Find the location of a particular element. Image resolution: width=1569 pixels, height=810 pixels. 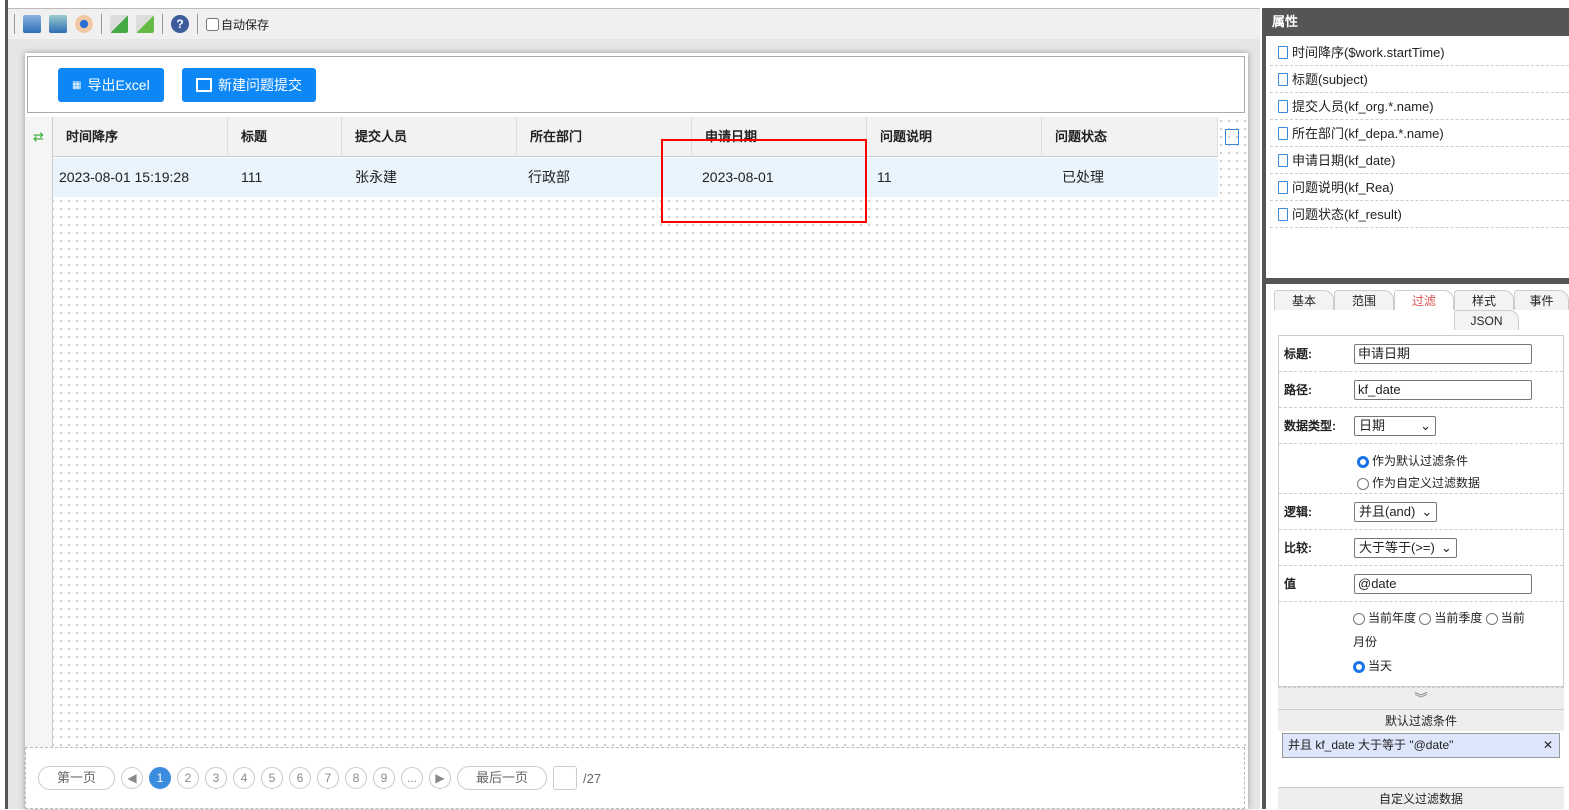

field-label: 标题(subject) is located at coordinates (1330, 79).